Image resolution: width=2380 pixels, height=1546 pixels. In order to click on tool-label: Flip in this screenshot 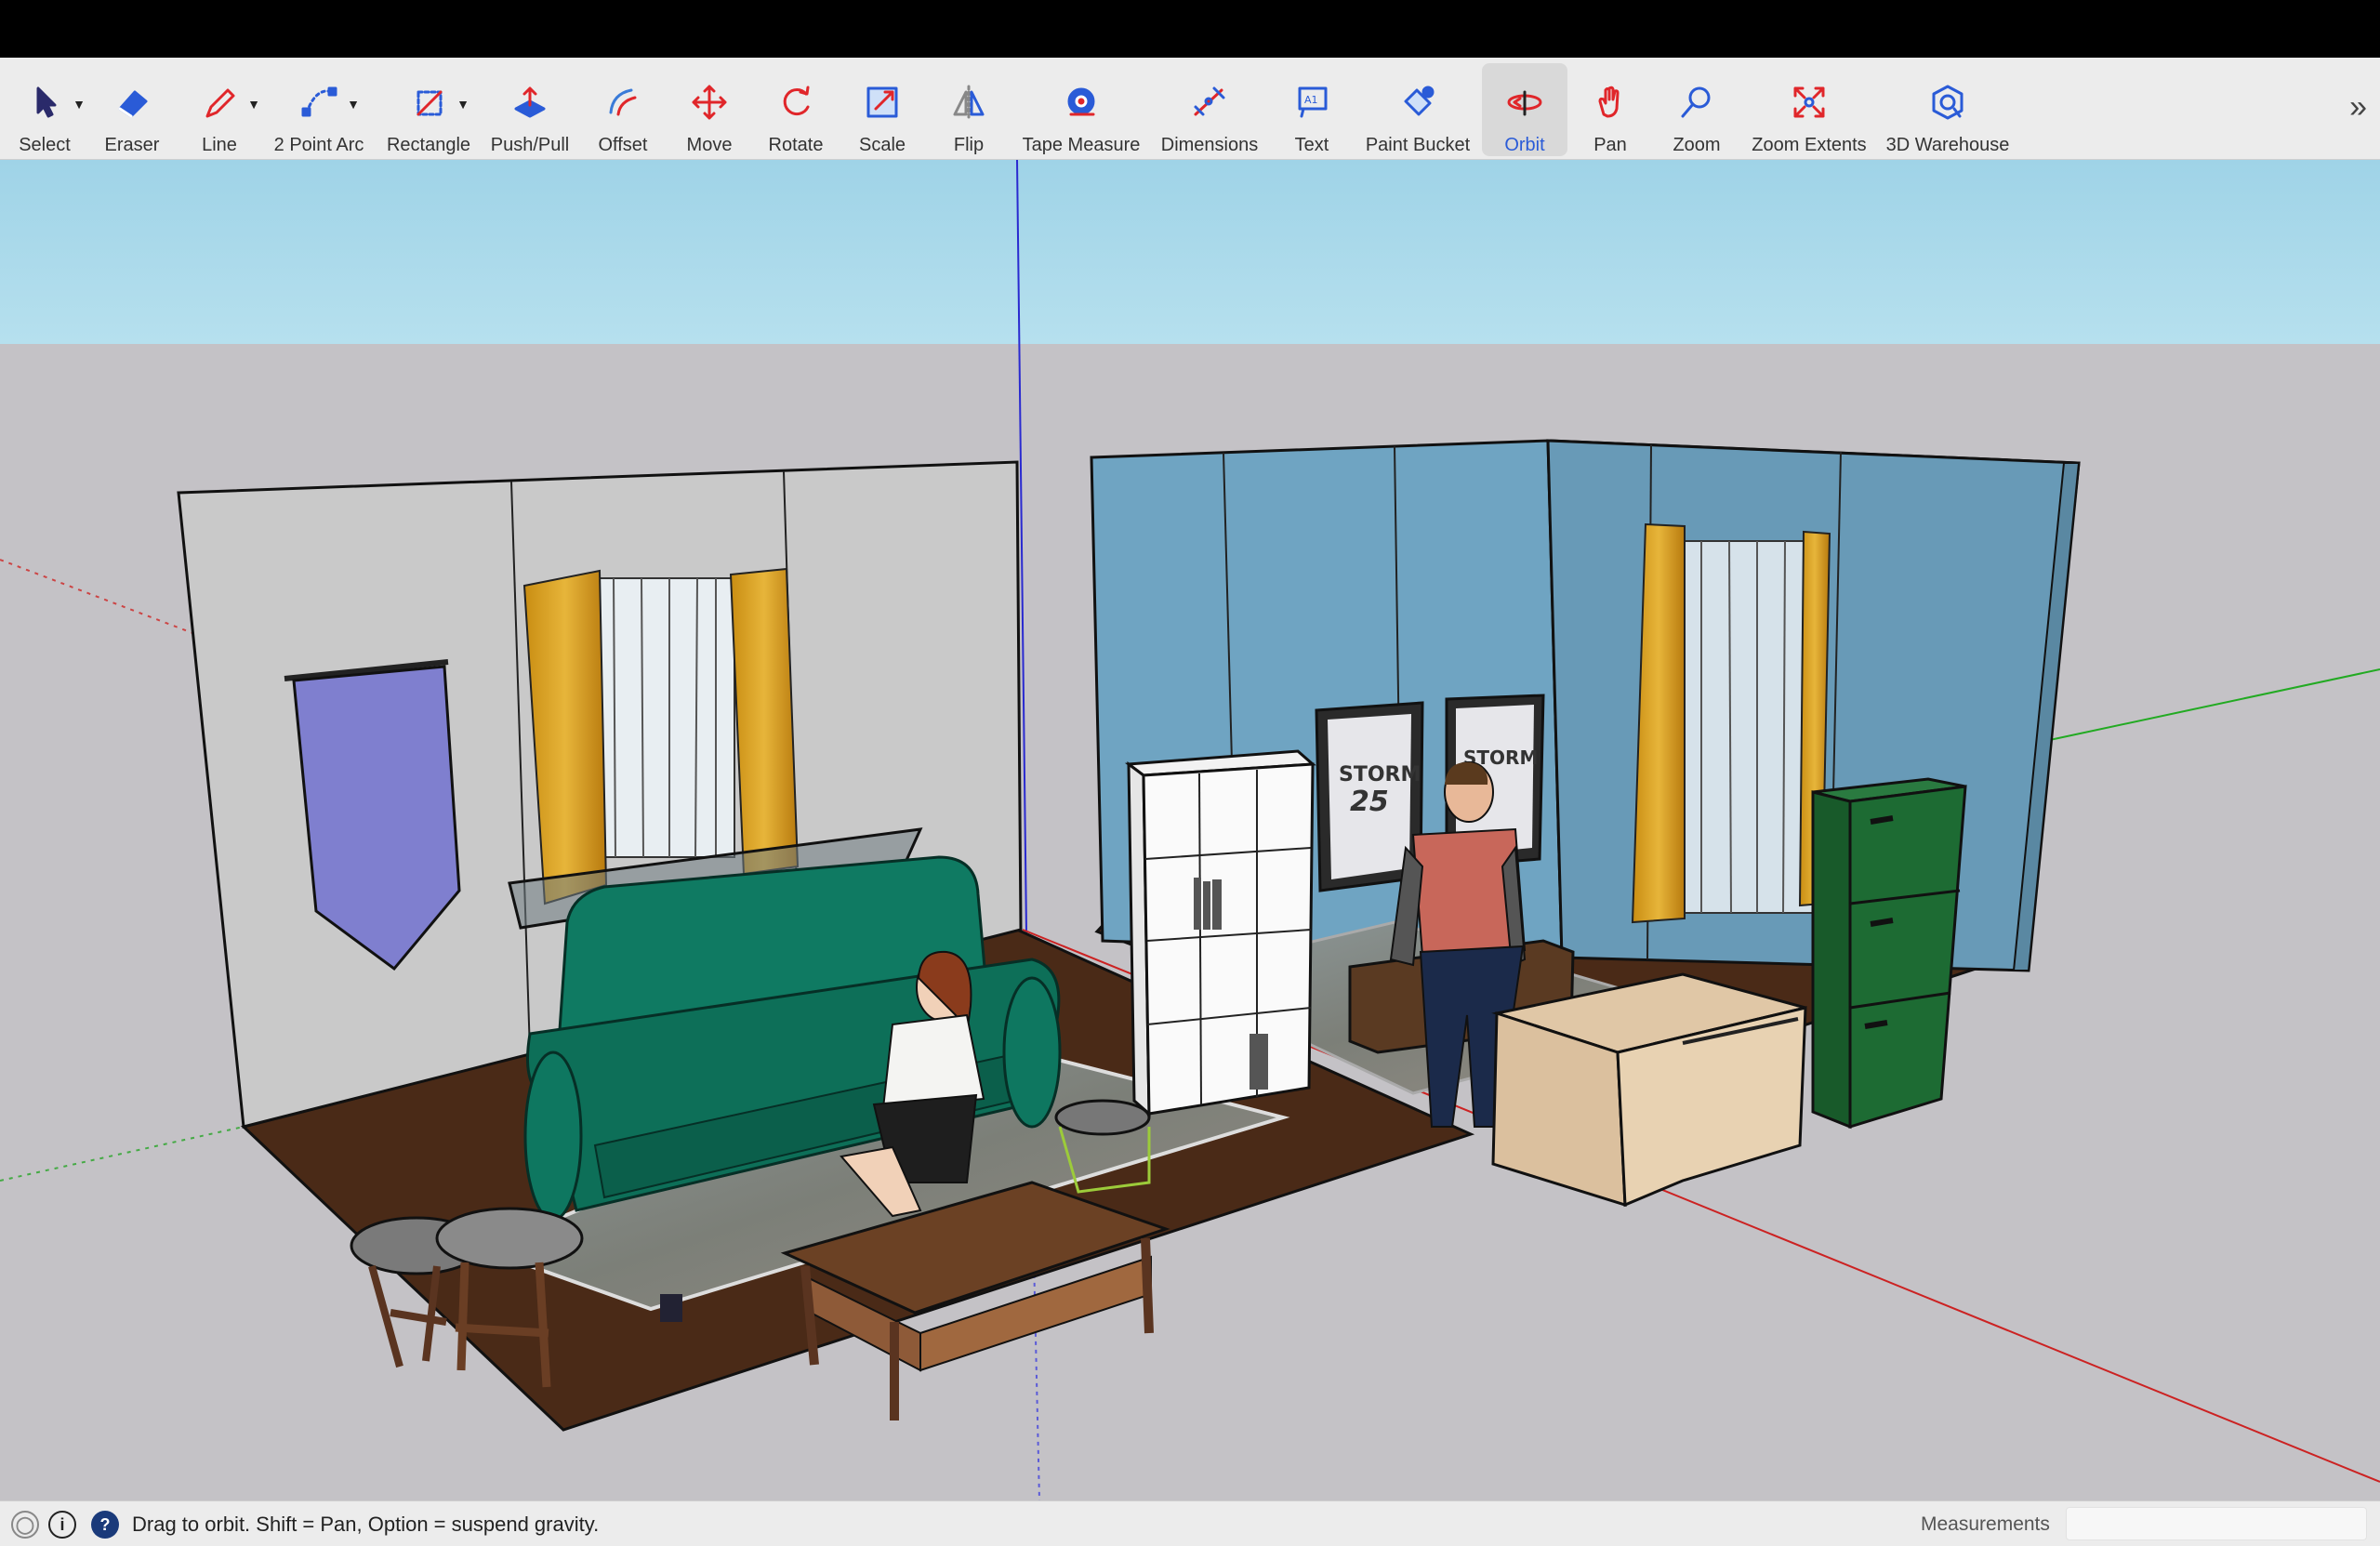, I will do `click(969, 145)`.